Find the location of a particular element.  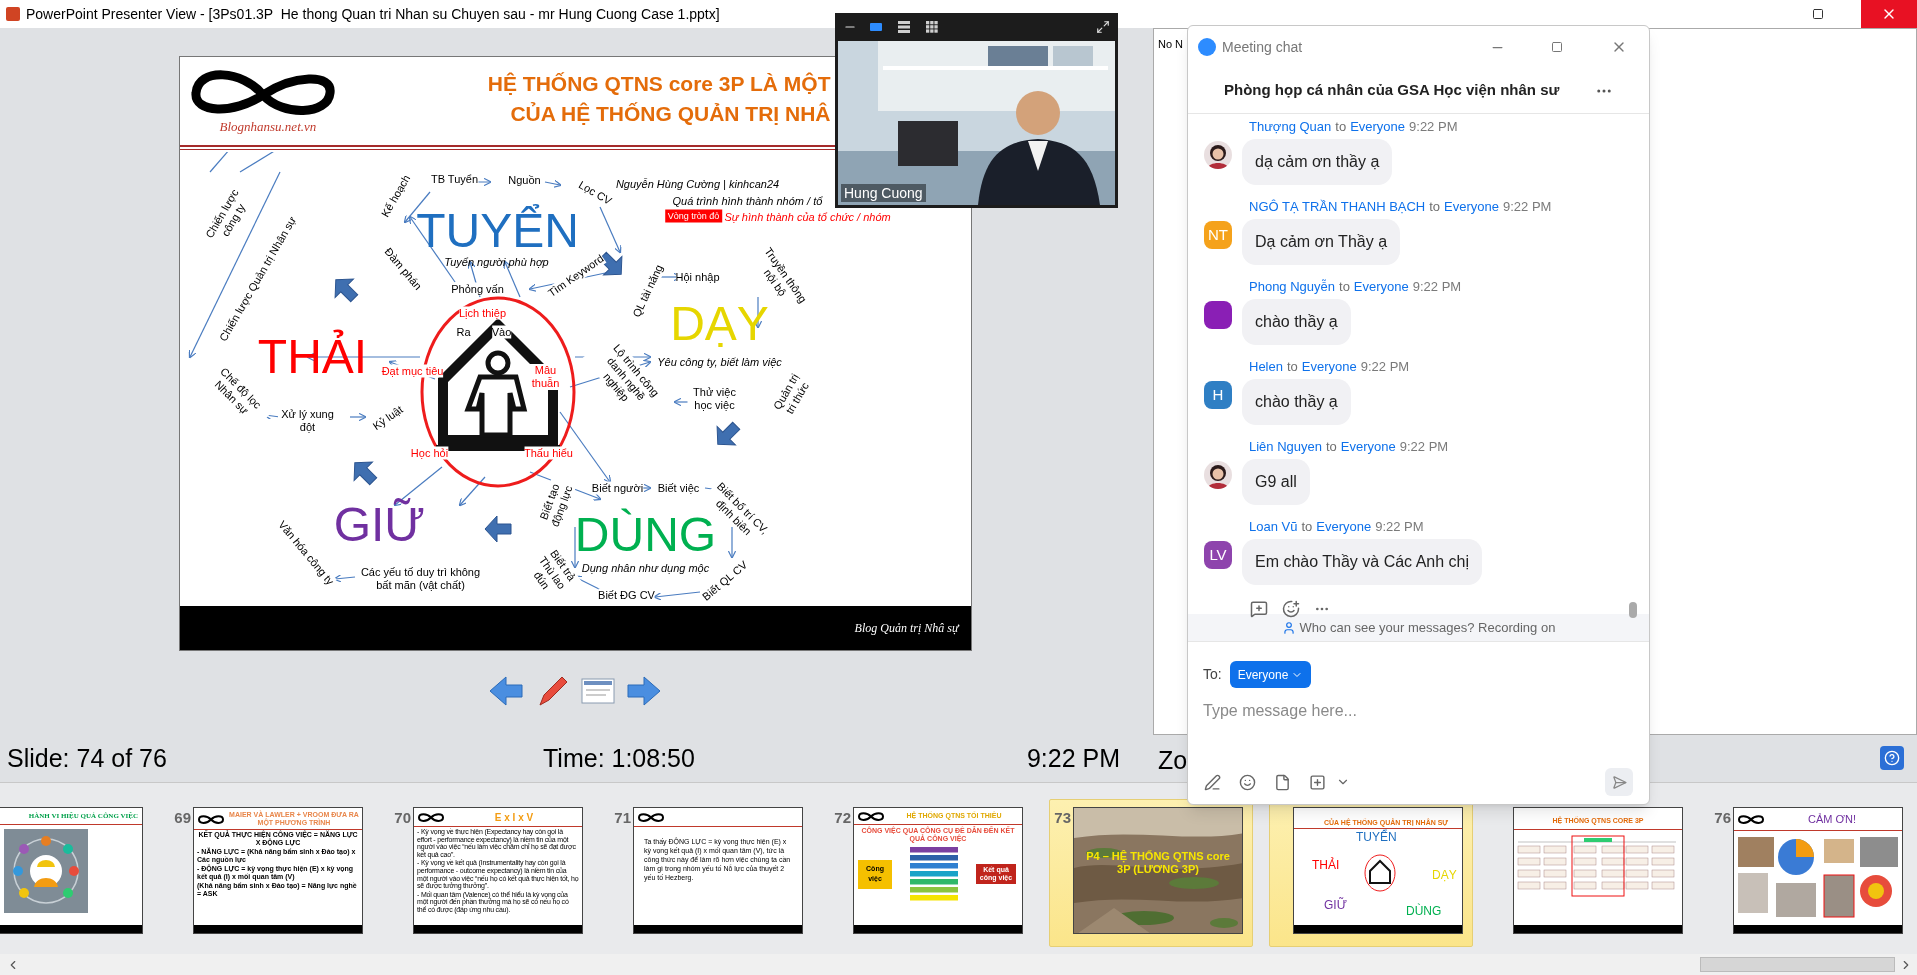

slide-number: 69 is located at coordinates (182, 818).